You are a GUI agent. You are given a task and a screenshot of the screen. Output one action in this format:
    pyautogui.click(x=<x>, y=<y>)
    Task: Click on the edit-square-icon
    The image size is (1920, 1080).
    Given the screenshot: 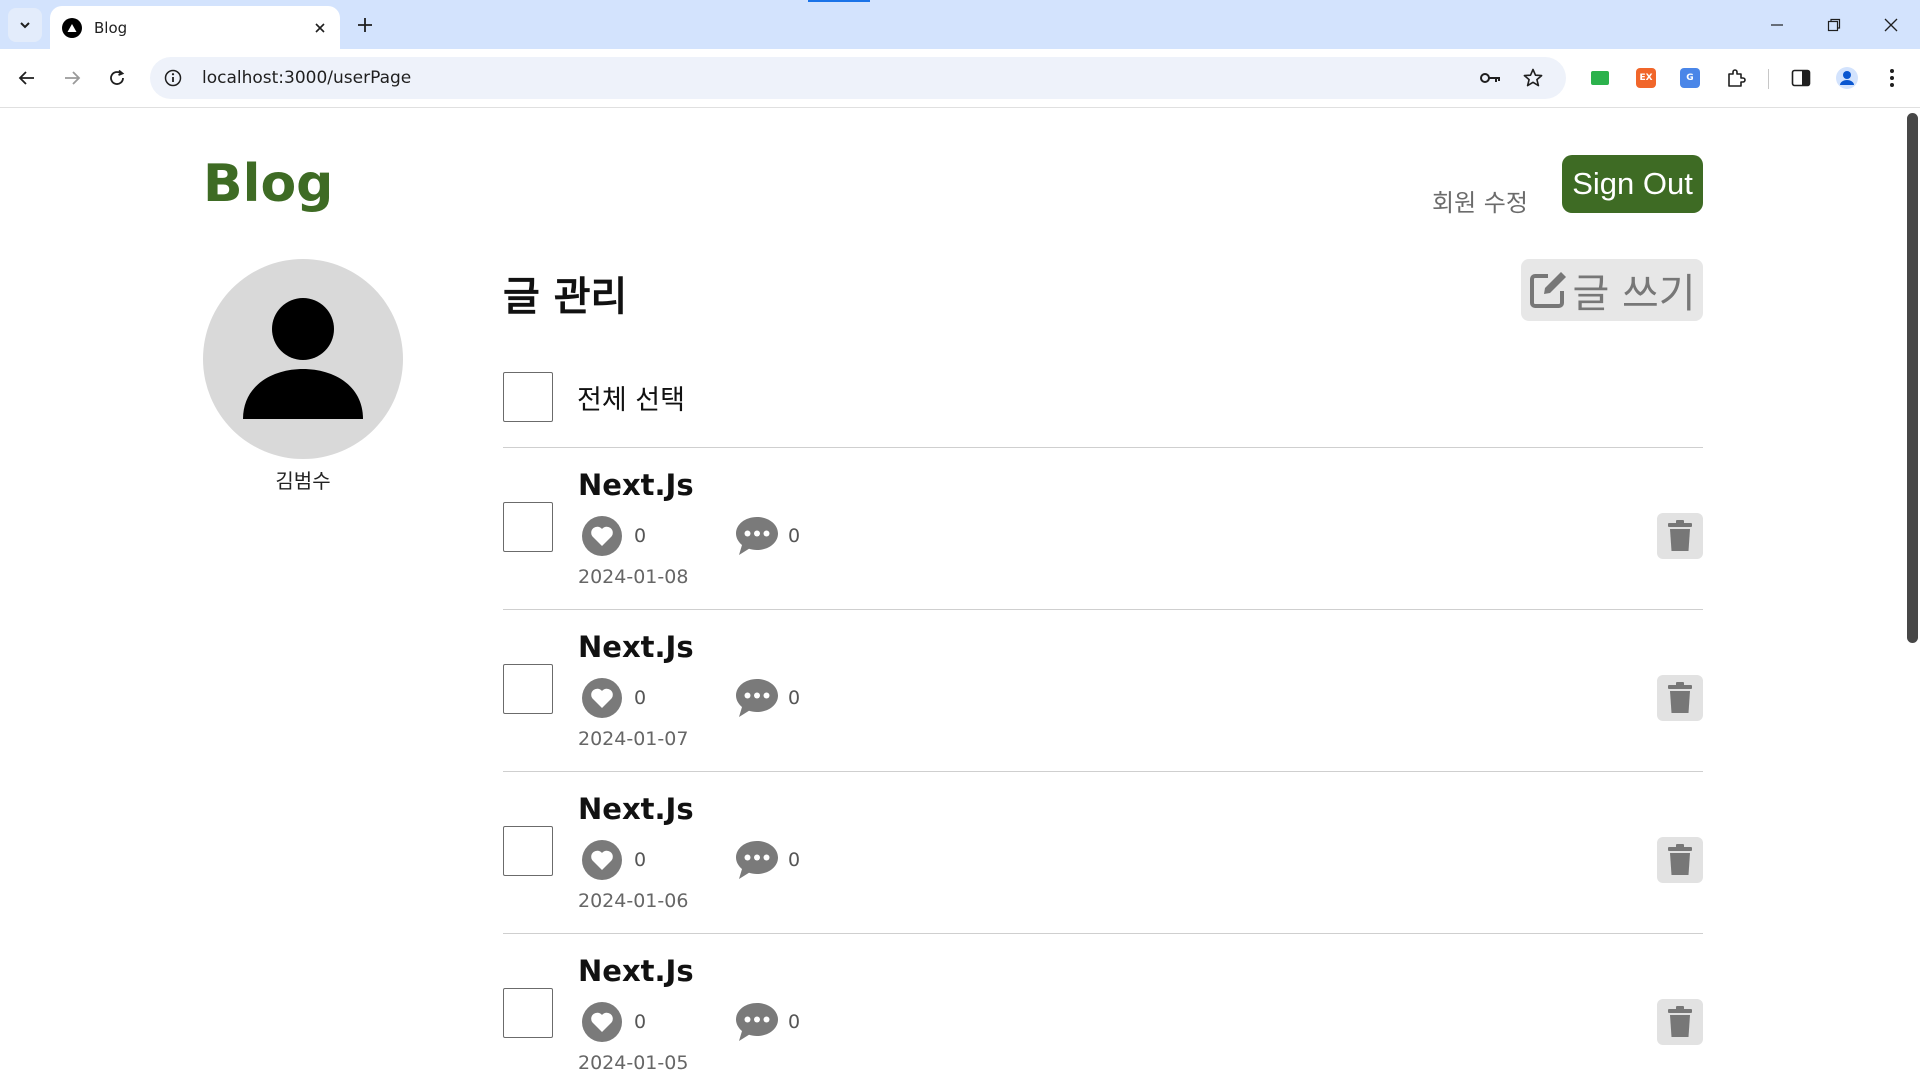 What is the action you would take?
    pyautogui.click(x=1548, y=290)
    